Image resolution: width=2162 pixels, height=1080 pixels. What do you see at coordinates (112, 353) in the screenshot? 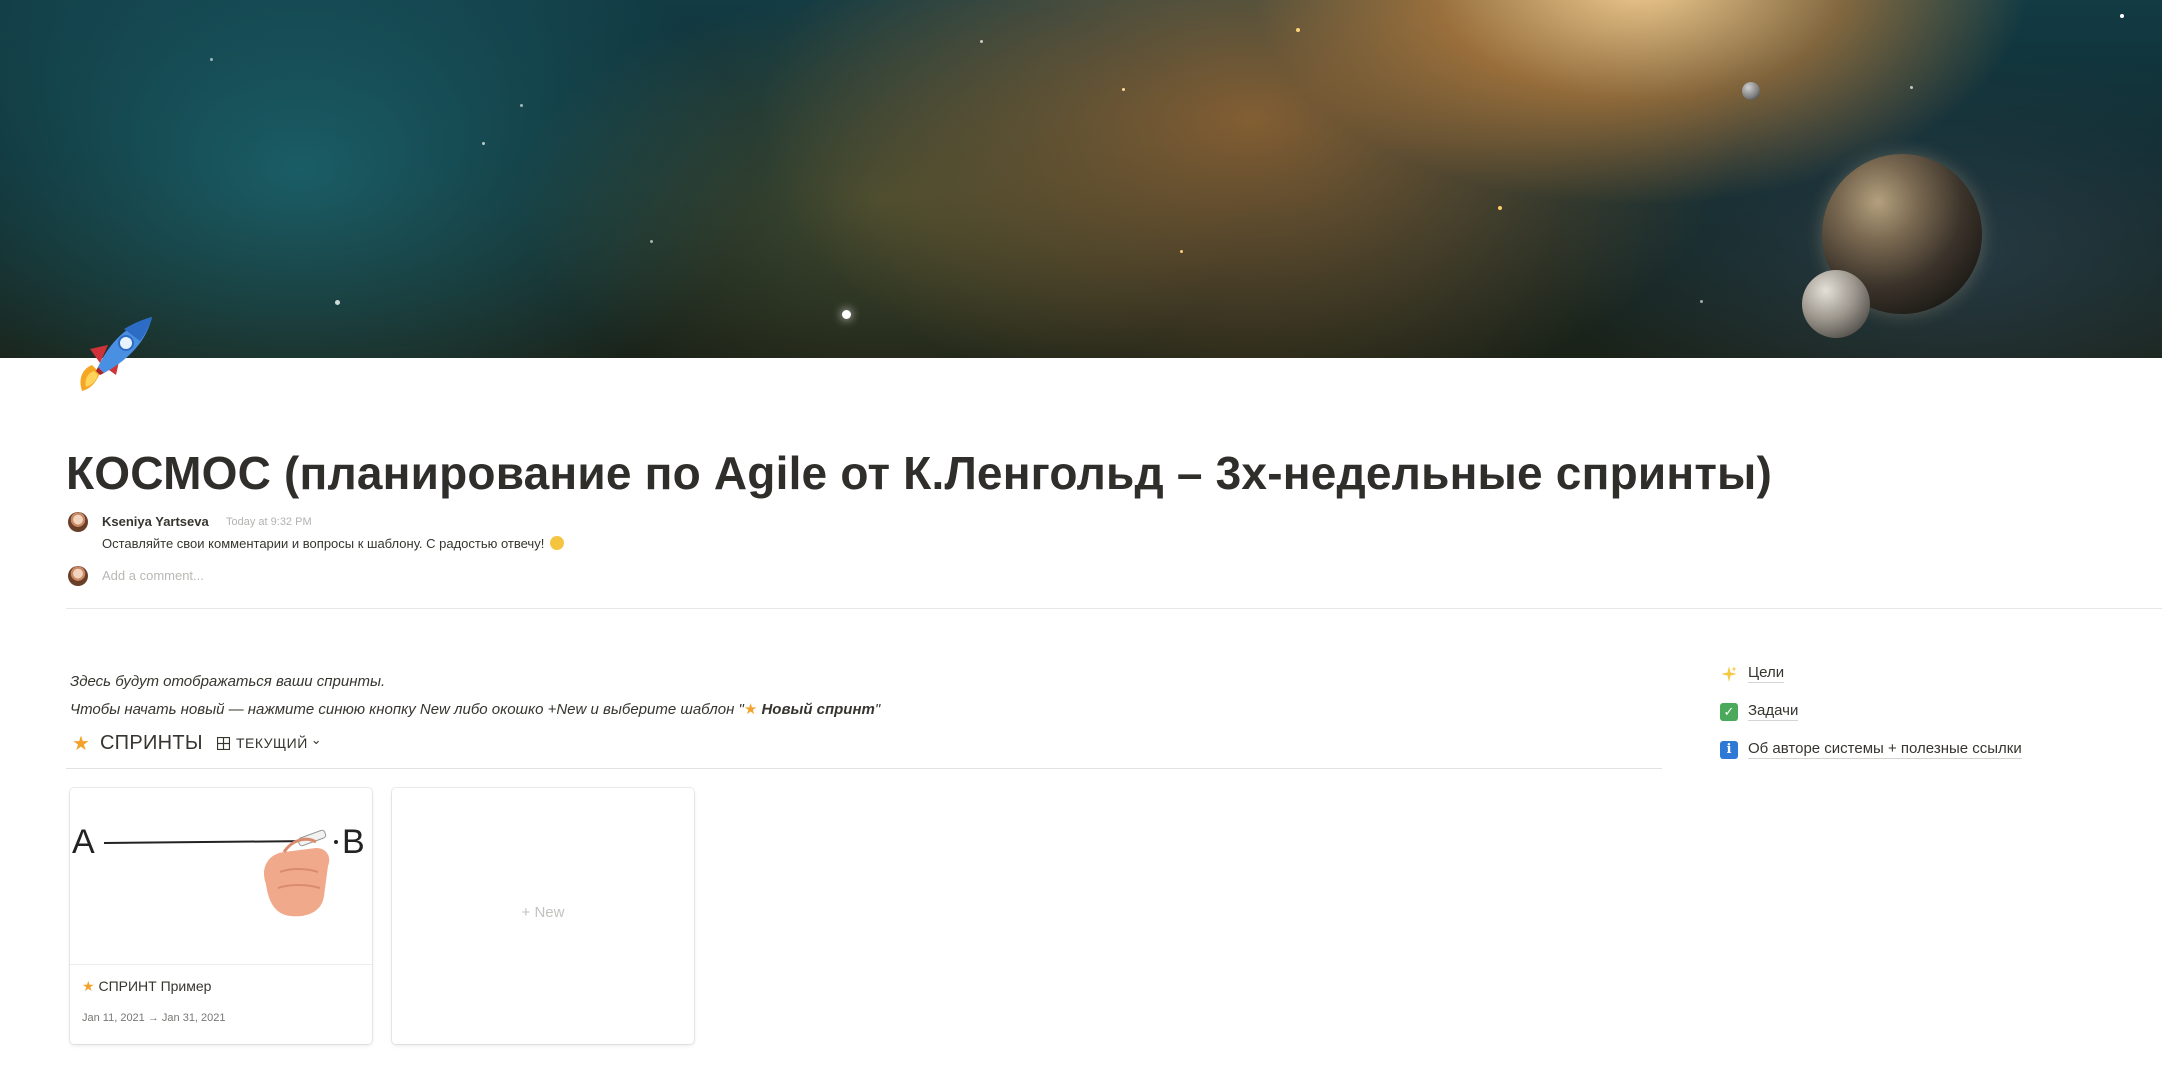
I see `rocket-icon` at bounding box center [112, 353].